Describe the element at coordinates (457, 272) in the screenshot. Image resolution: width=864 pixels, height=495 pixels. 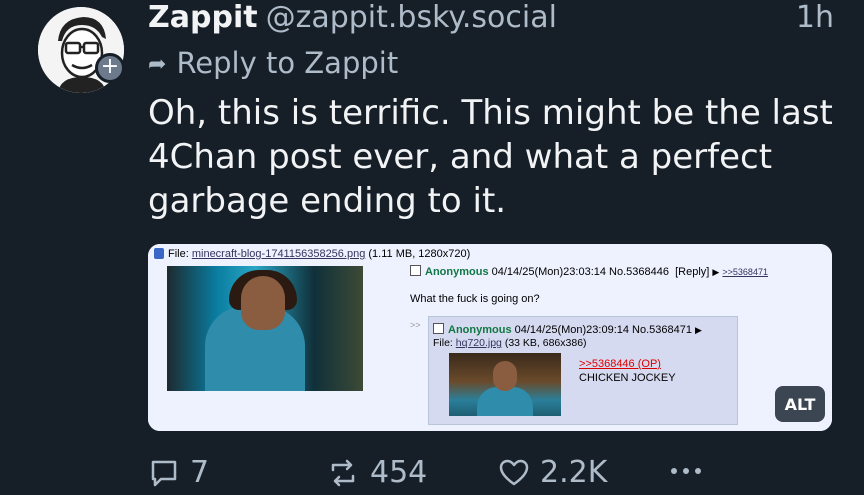
I see `op-name: Anonymous` at that location.